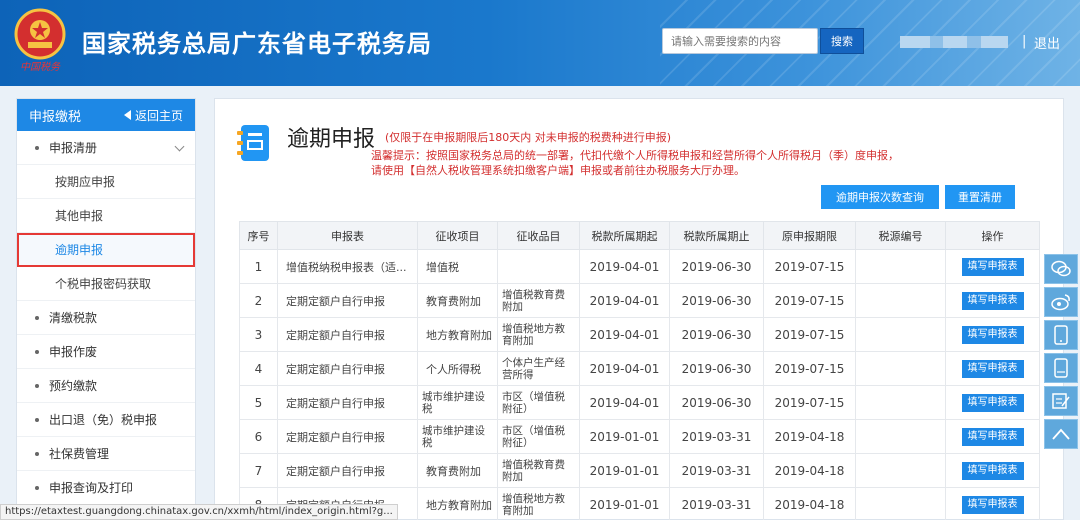  What do you see at coordinates (1061, 269) in the screenshot?
I see `wechat-icon` at bounding box center [1061, 269].